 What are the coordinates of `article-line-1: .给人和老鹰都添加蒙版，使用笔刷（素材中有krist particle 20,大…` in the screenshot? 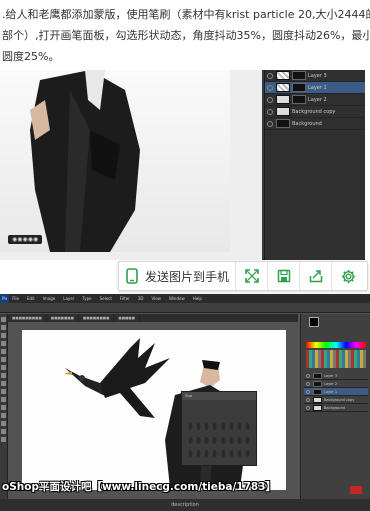 It's located at (186, 14).